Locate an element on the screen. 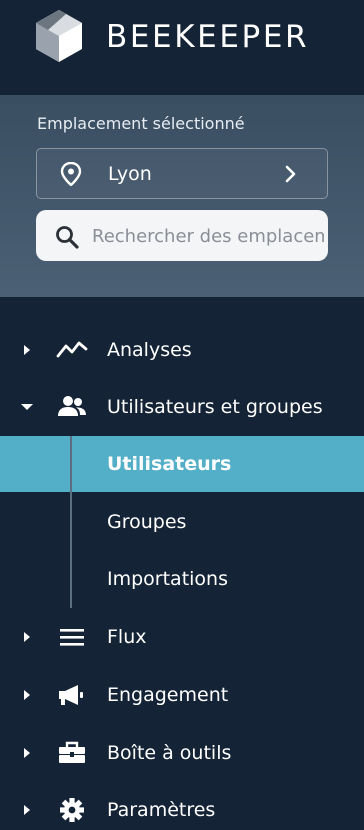  nav-item-flux: Flux is located at coordinates (182, 637).